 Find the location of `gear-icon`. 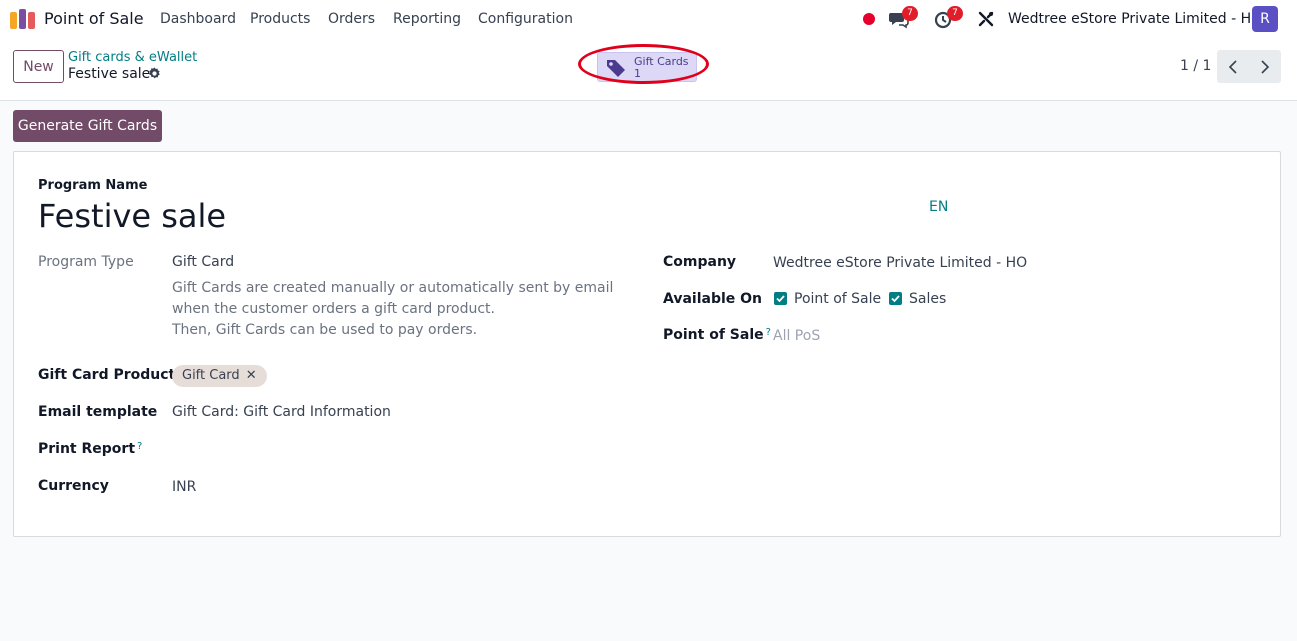

gear-icon is located at coordinates (154, 73).